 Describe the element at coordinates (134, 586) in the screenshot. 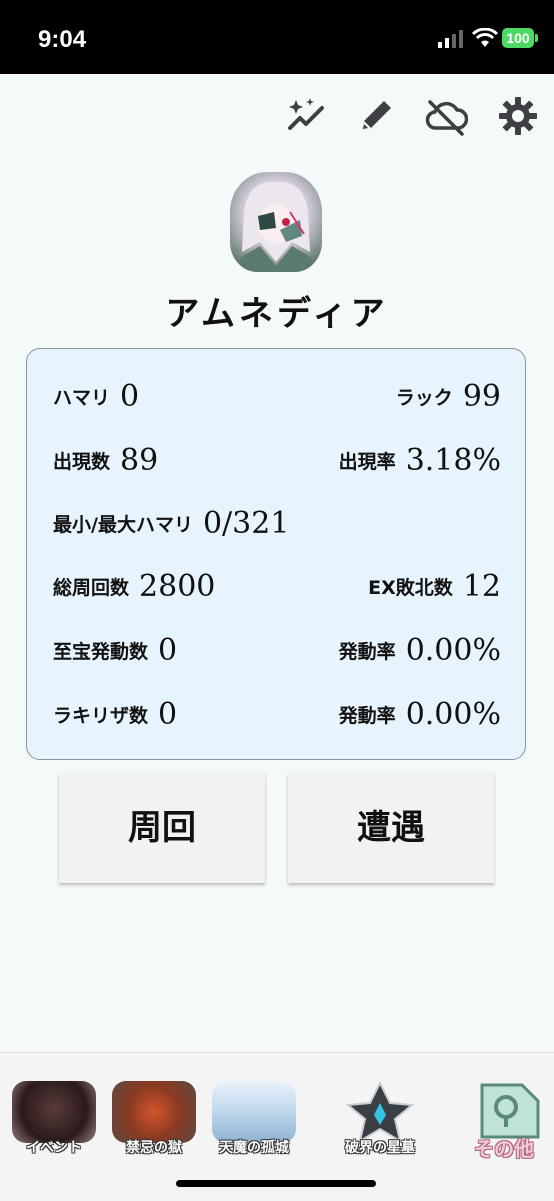

I see `stat-total-laps: 総周回数 2800` at that location.